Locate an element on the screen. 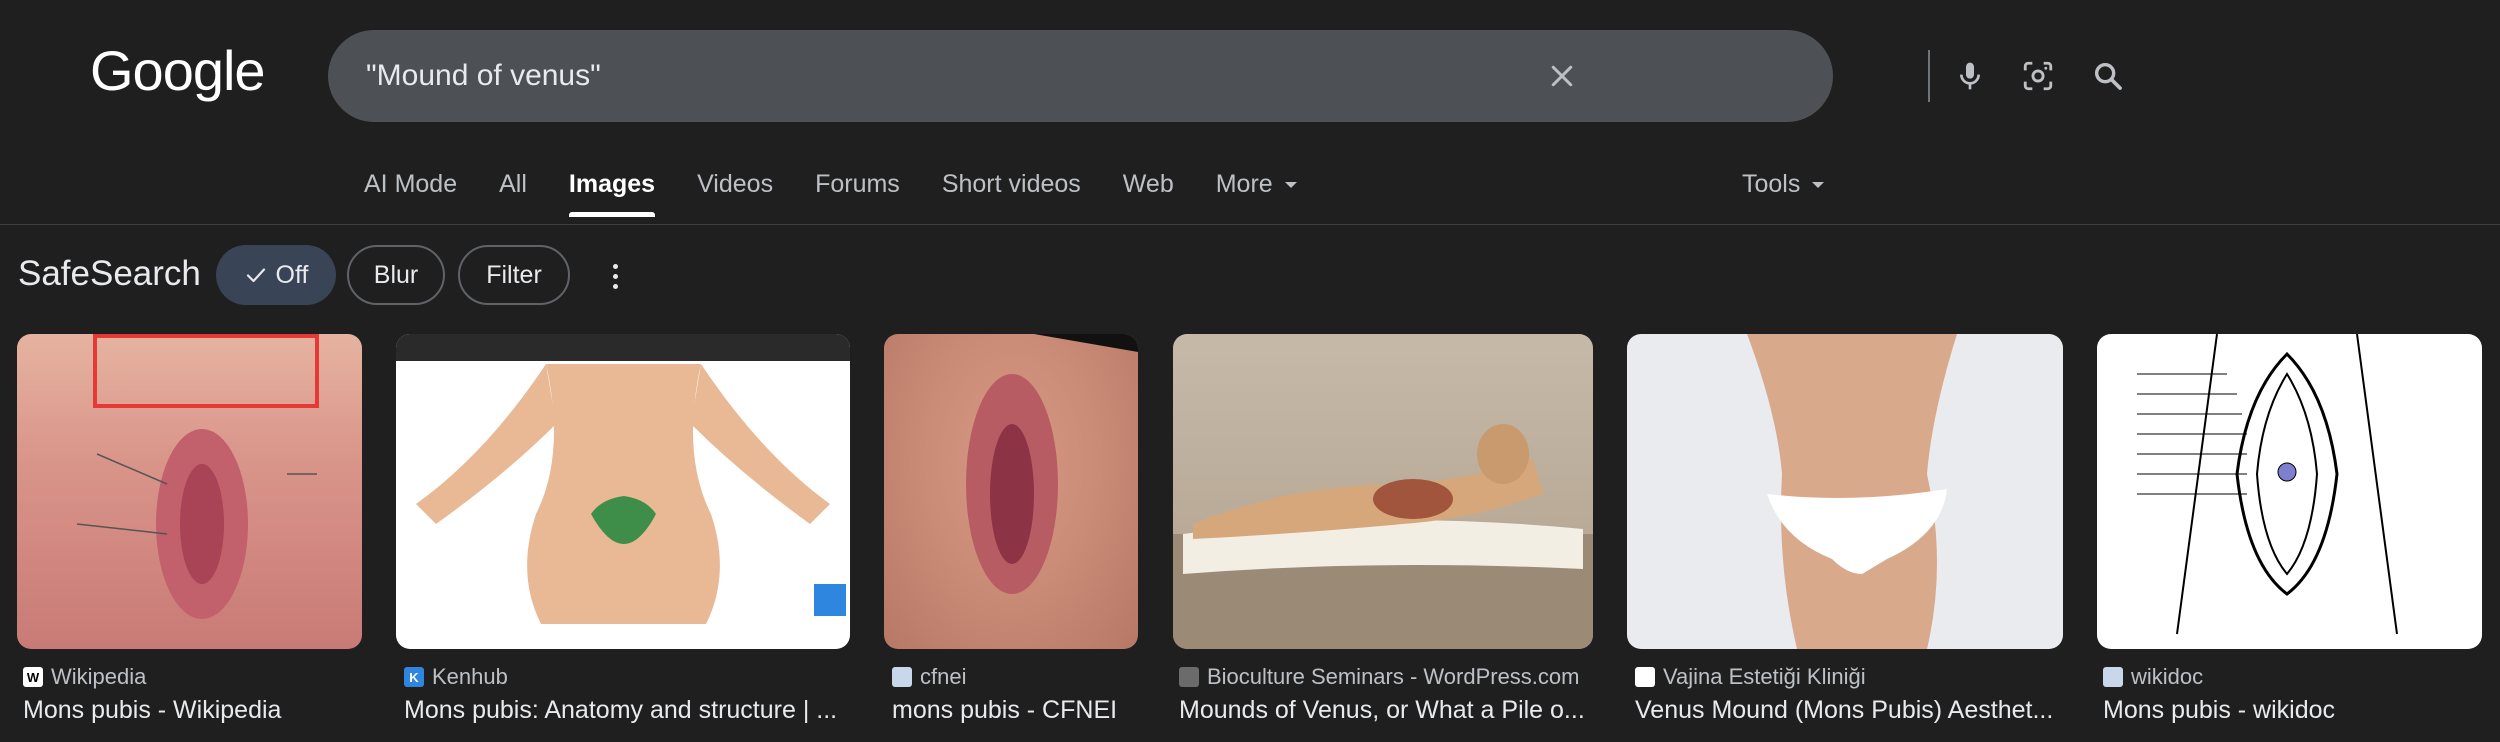 This screenshot has height=742, width=2500. kenhub-favicon-icon: K is located at coordinates (414, 677).